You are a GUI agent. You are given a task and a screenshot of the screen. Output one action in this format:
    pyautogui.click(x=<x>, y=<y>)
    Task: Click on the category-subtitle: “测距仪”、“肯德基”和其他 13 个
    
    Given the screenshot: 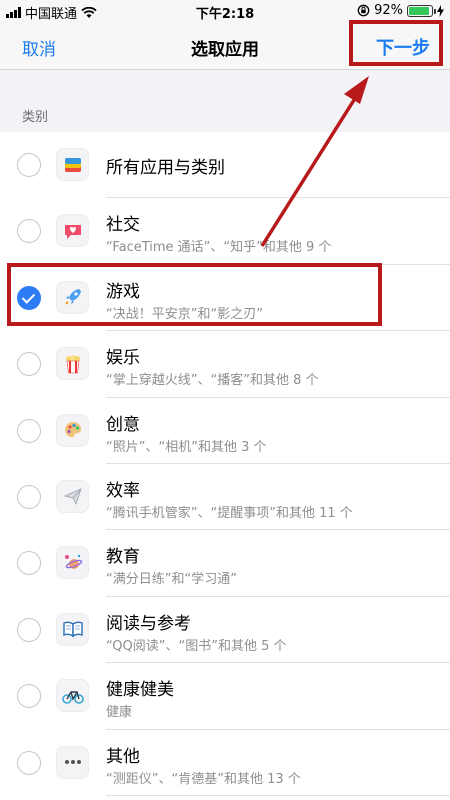 What is the action you would take?
    pyautogui.click(x=203, y=779)
    